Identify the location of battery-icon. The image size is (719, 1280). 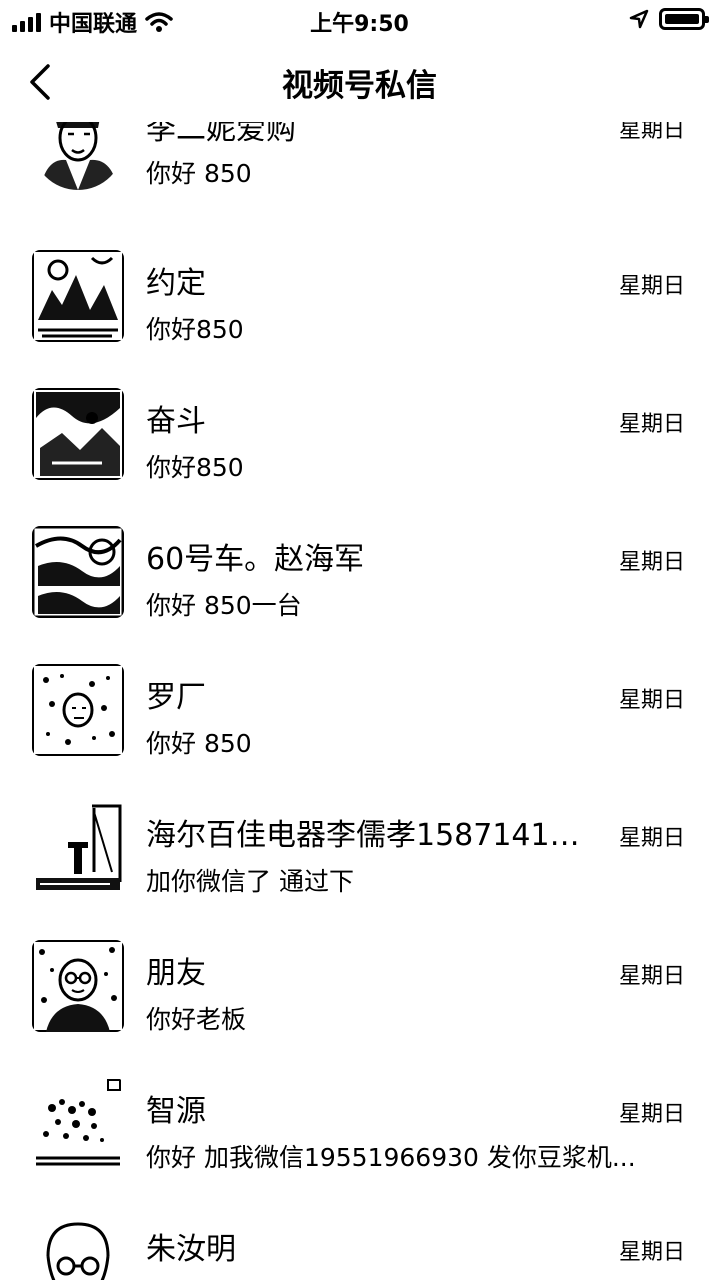
(684, 19).